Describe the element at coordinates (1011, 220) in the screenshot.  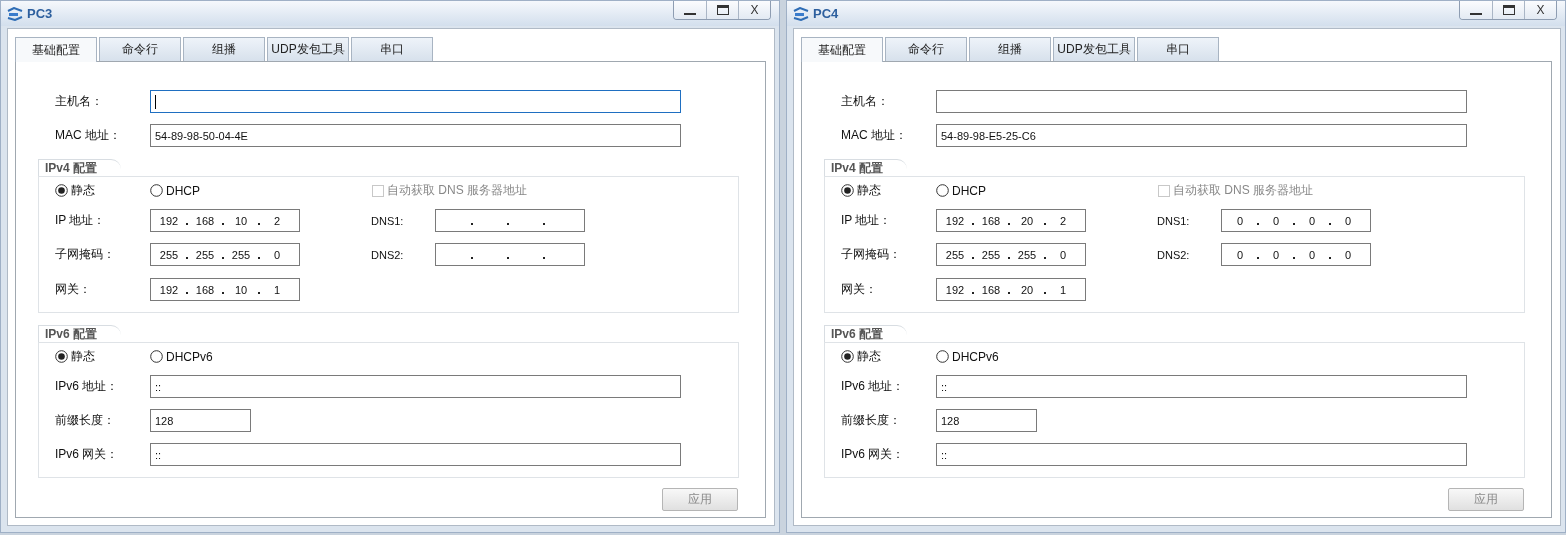
I see `ip-address-field: 192 168 20 2` at that location.